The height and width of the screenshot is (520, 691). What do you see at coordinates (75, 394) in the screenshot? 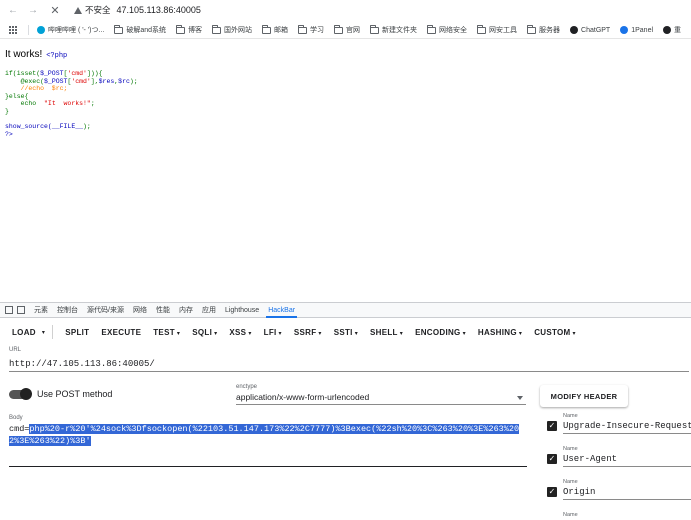
I see `post-method-label: Use POST method` at bounding box center [75, 394].